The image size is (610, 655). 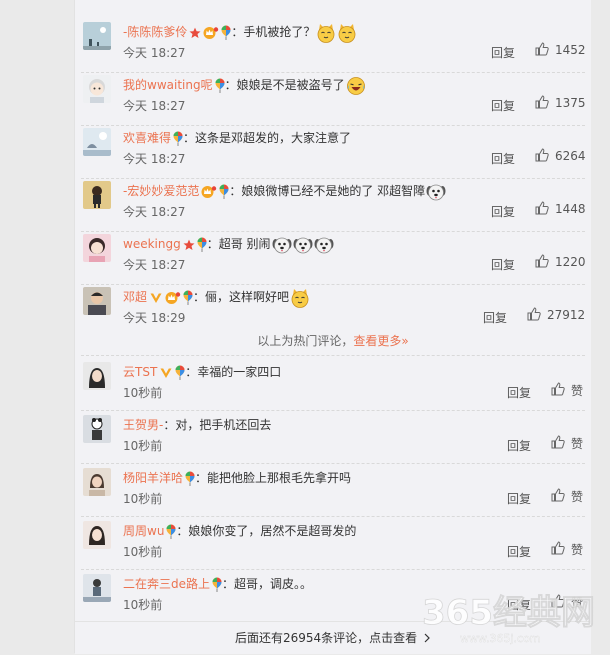 What do you see at coordinates (327, 191) in the screenshot?
I see `comment-text: ：娘娘微博已经不是她的了 邓超智障` at bounding box center [327, 191].